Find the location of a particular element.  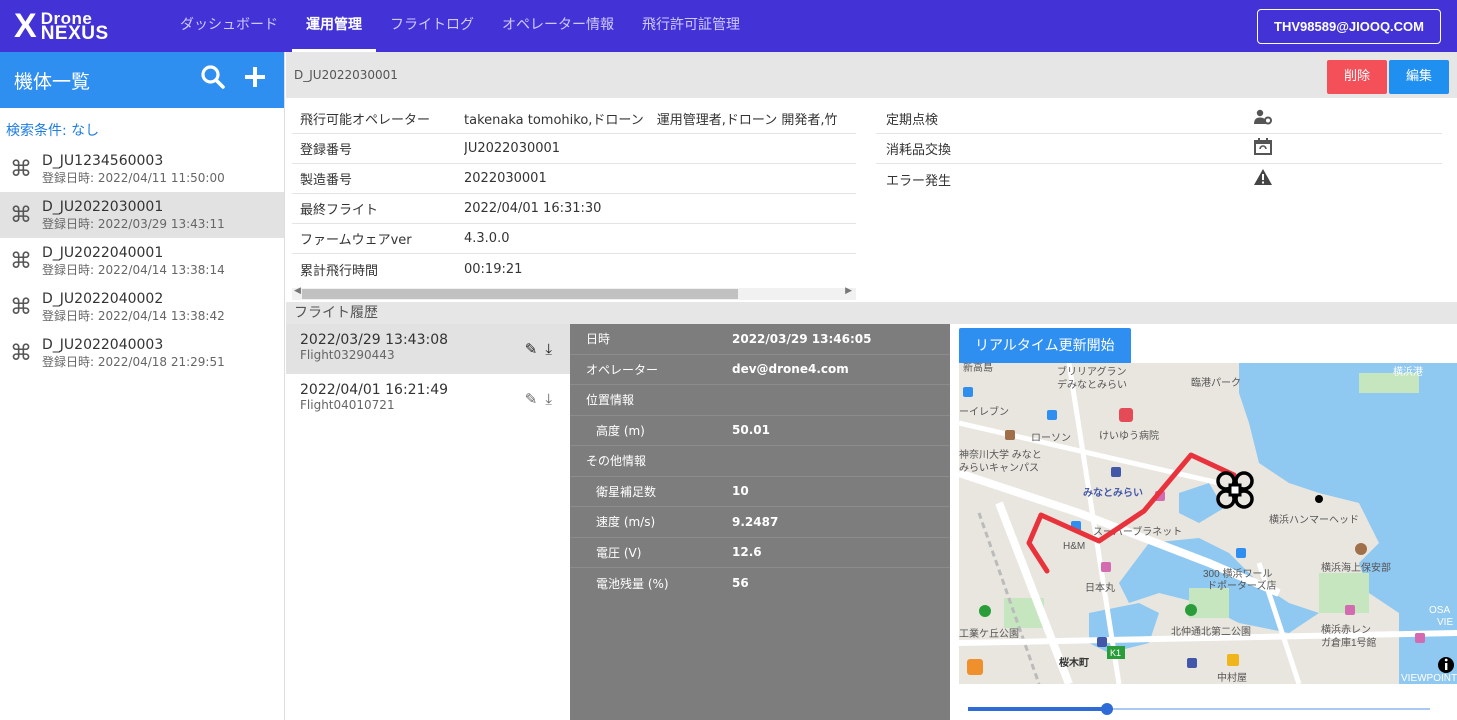

map-label: 工業ケ丘公園 is located at coordinates (989, 633).